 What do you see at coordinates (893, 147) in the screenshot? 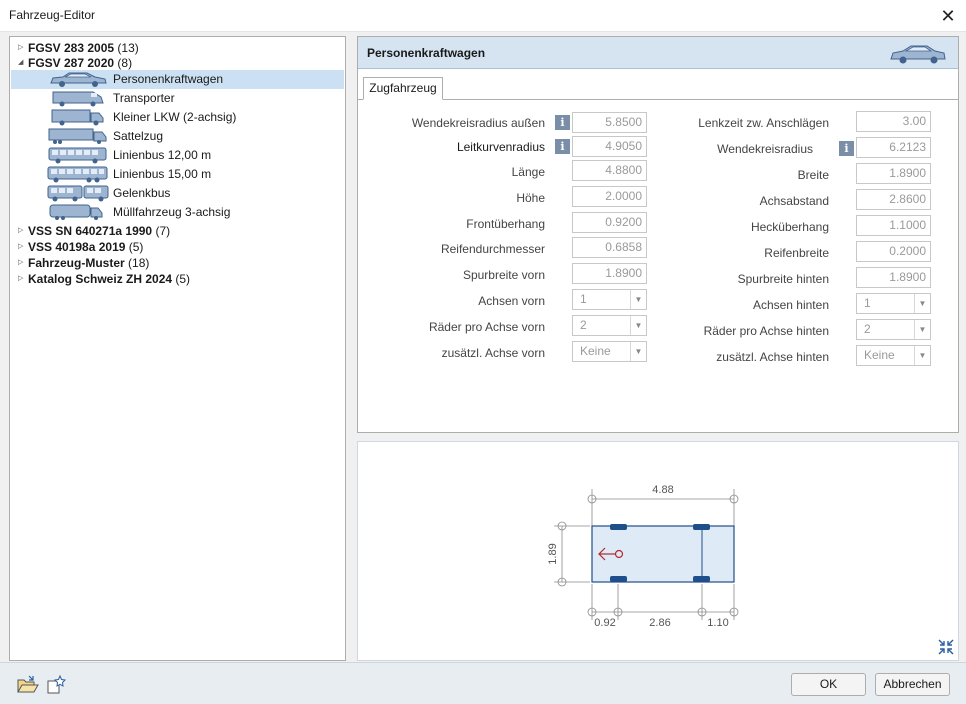
I see `field-wendekreisradius: 6.2123` at bounding box center [893, 147].